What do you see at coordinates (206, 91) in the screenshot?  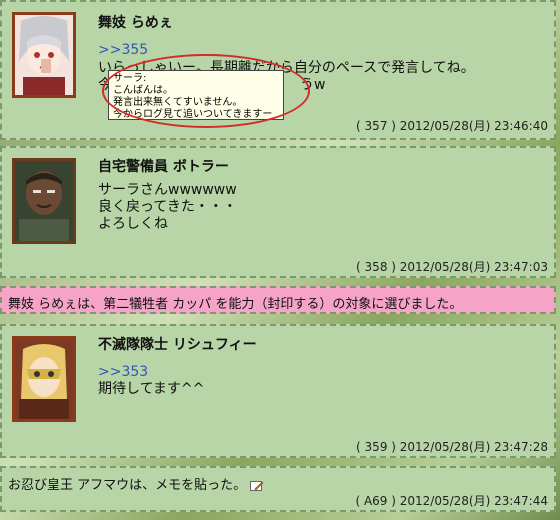 I see `highlight-ellipse` at bounding box center [206, 91].